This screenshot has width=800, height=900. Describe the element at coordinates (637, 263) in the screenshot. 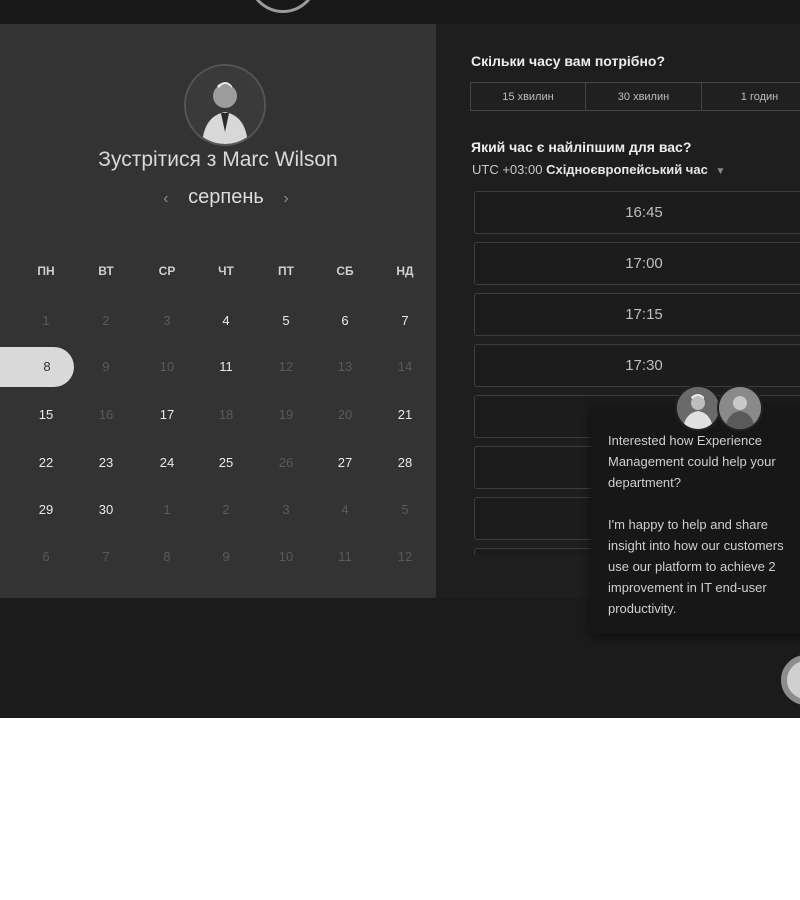

I see `time-slot: 17:00` at that location.